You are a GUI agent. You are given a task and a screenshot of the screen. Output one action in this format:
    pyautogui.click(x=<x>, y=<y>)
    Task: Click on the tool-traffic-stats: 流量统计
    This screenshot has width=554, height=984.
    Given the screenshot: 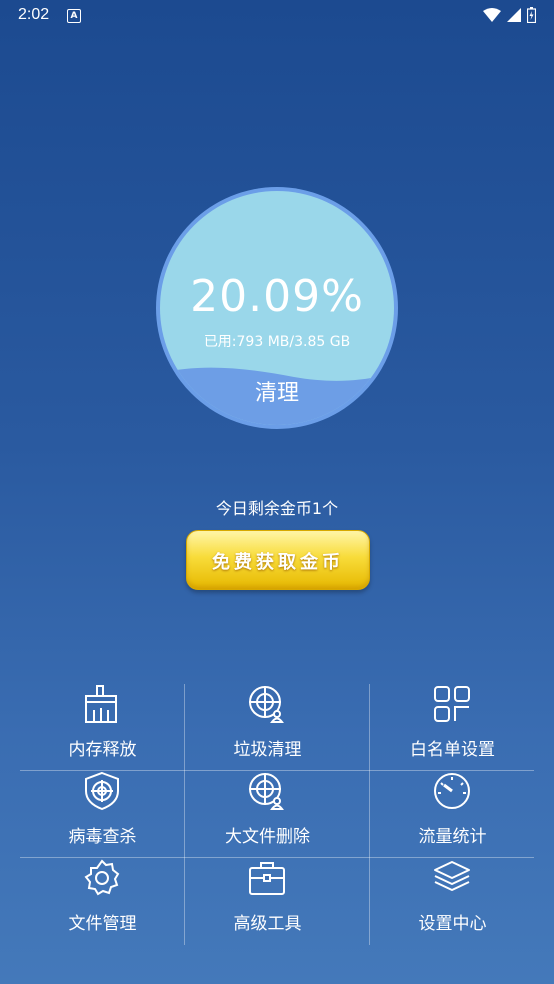 What is the action you would take?
    pyautogui.click(x=452, y=814)
    